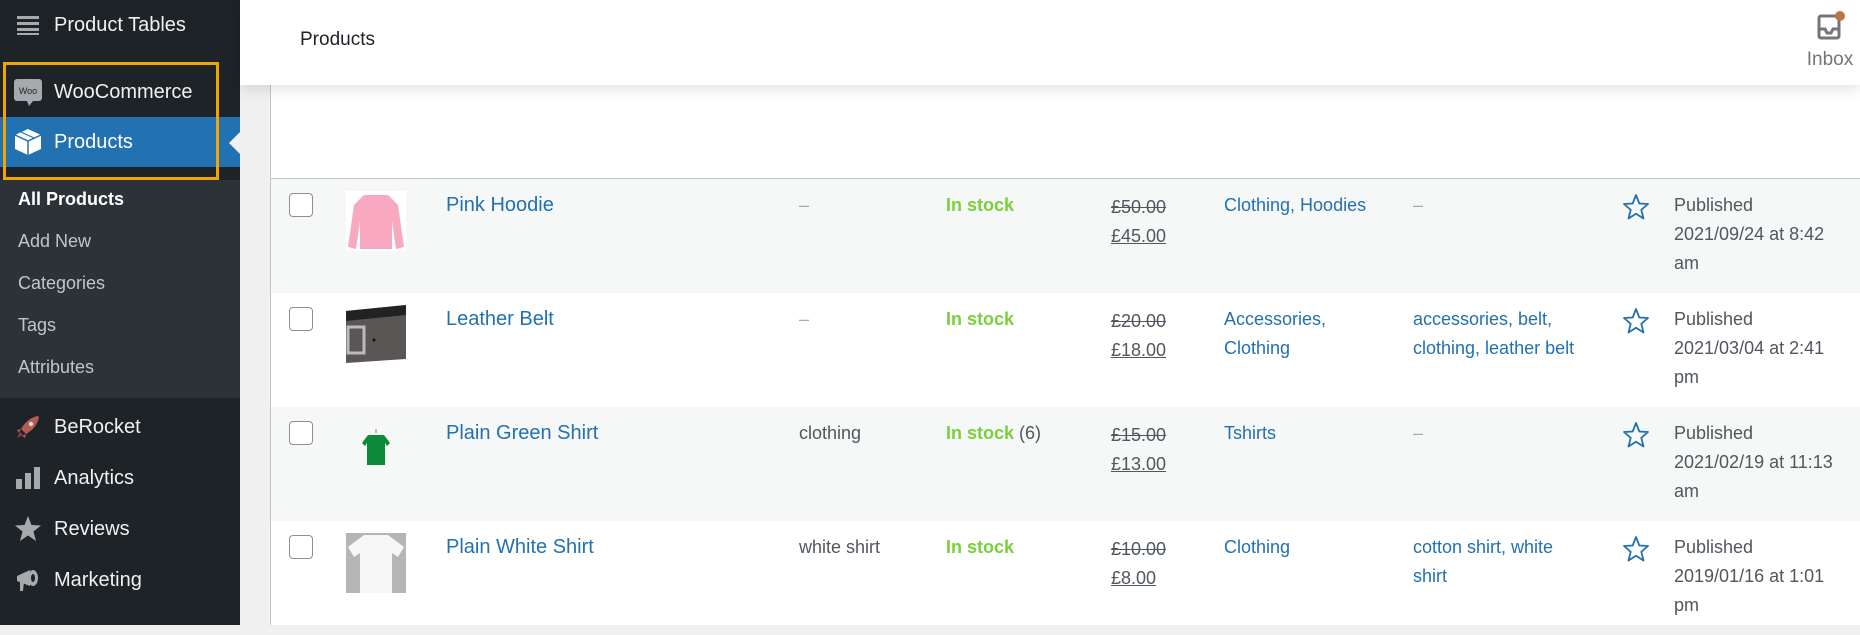 Image resolution: width=1860 pixels, height=635 pixels. Describe the element at coordinates (1139, 236) in the screenshot. I see `sale-price: £45.00` at that location.